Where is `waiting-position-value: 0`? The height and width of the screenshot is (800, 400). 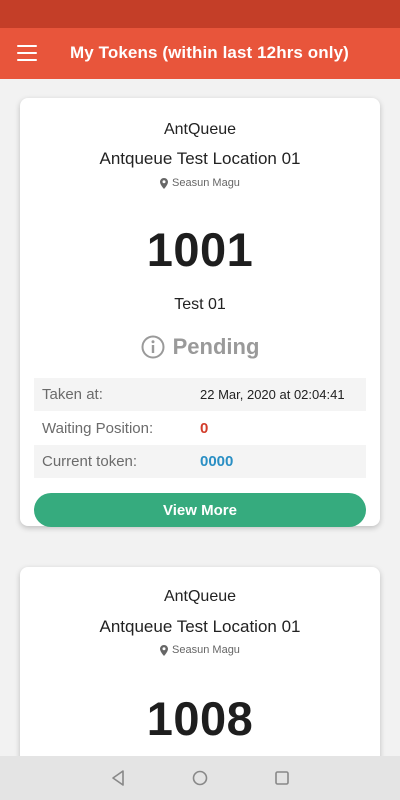 waiting-position-value: 0 is located at coordinates (204, 428).